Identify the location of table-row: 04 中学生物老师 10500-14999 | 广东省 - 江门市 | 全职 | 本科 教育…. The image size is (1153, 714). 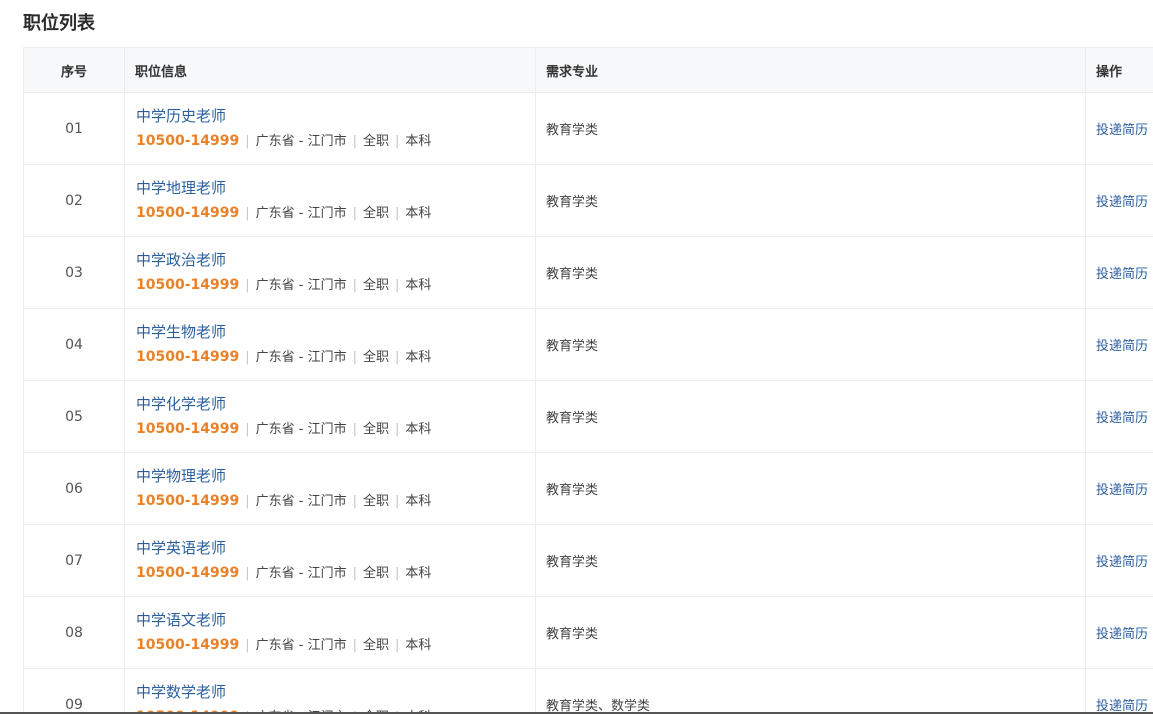
(588, 344).